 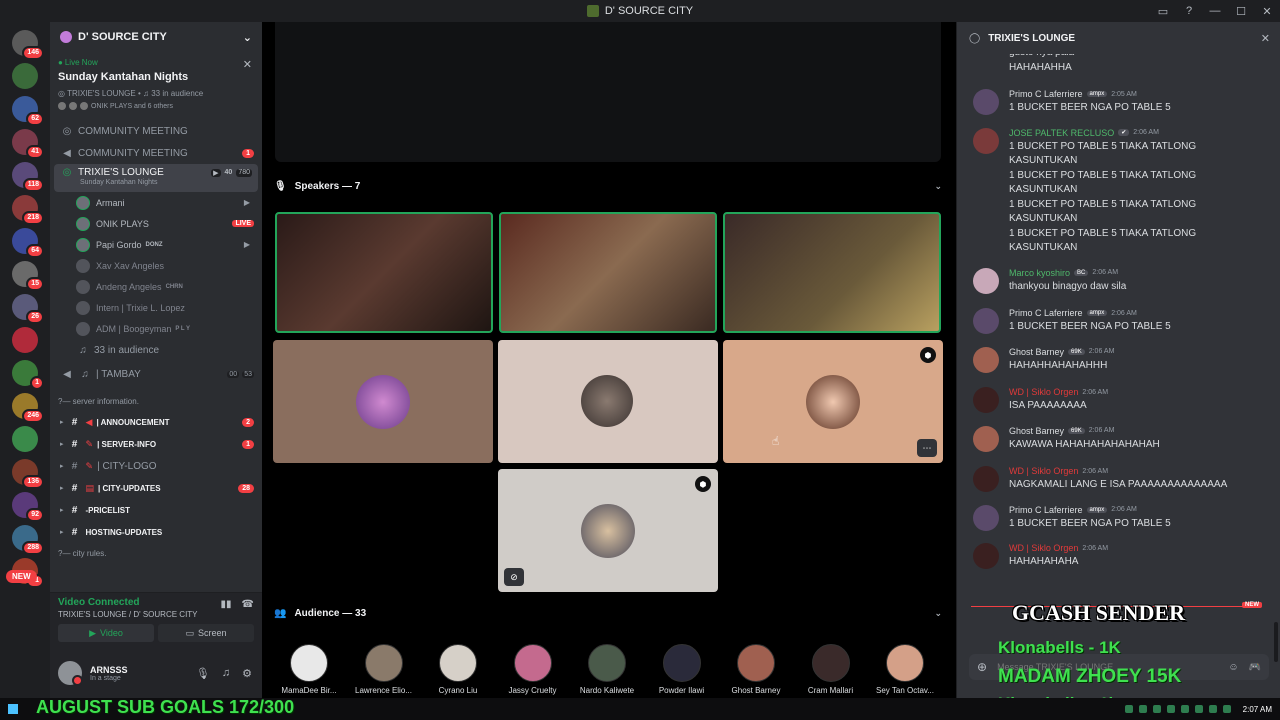 What do you see at coordinates (831, 669) in the screenshot?
I see `audience-member: Cram Mallari` at bounding box center [831, 669].